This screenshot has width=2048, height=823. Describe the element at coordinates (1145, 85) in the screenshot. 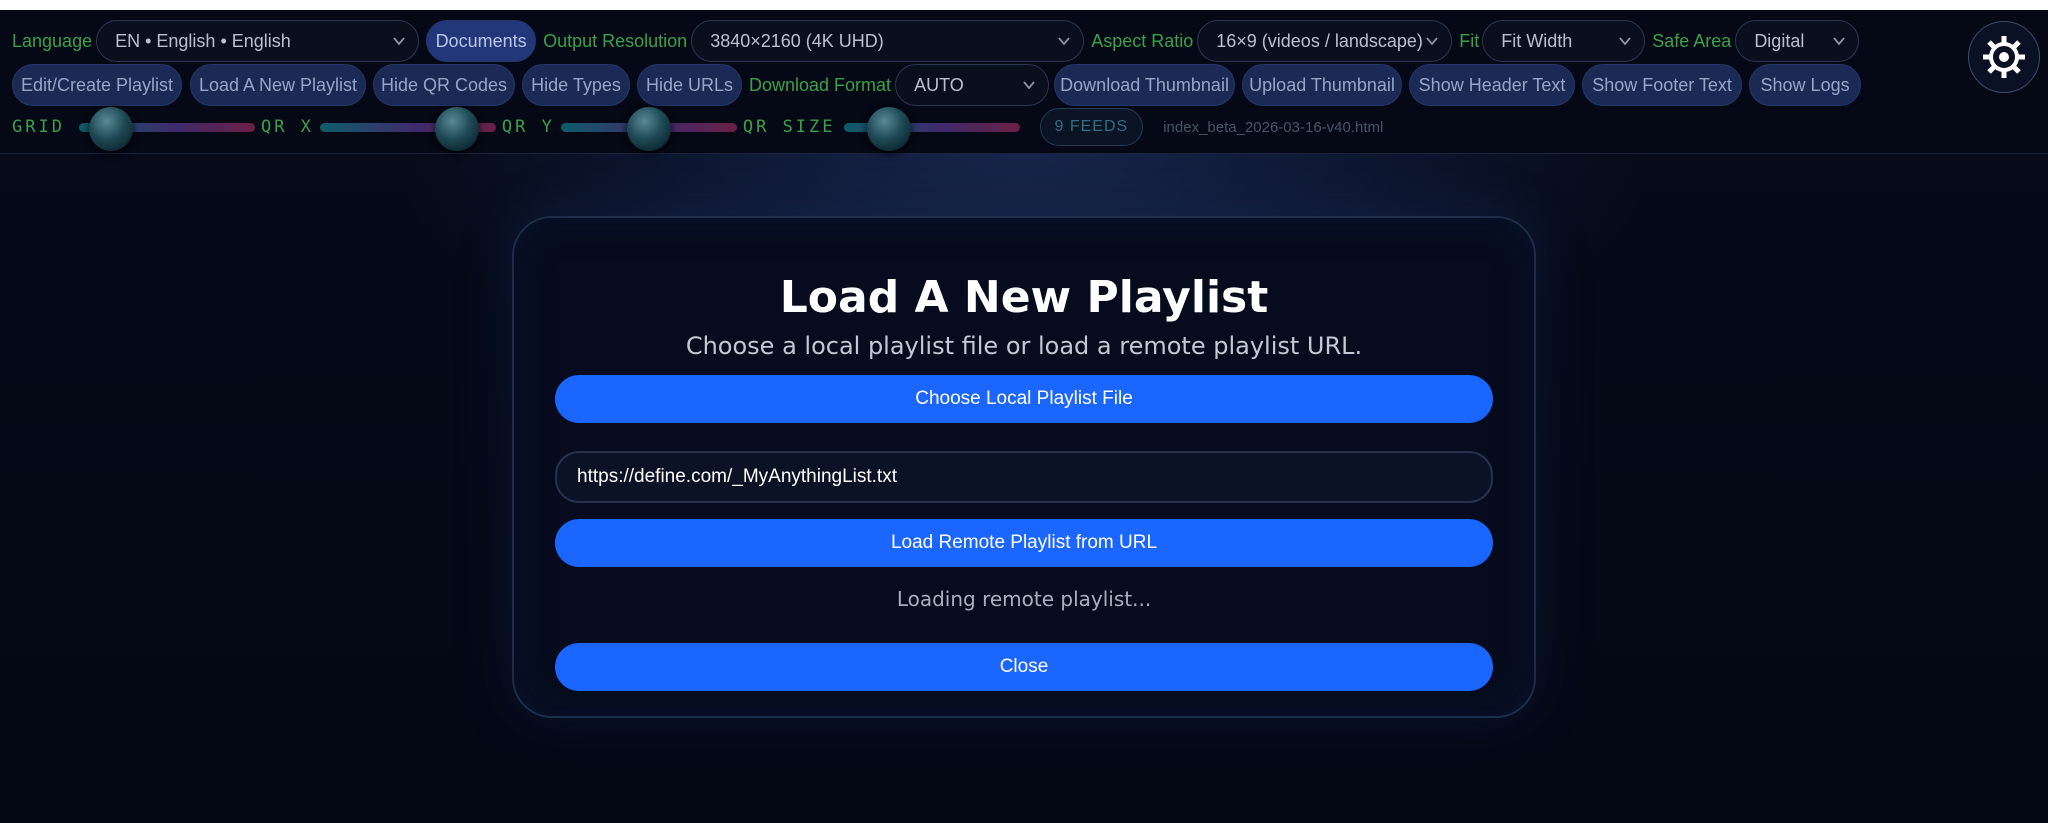

I see `download-thumbnail-button: Download Thumbnail` at that location.